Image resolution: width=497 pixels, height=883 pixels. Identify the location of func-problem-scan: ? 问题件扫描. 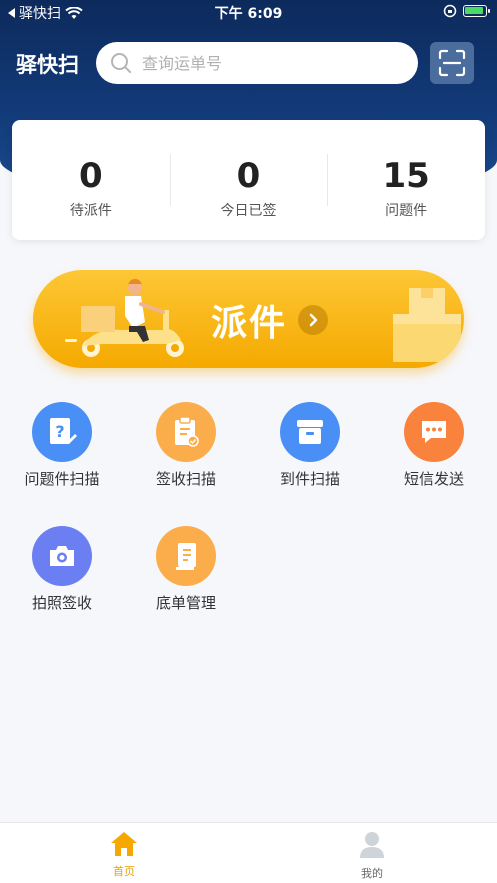
(62, 445).